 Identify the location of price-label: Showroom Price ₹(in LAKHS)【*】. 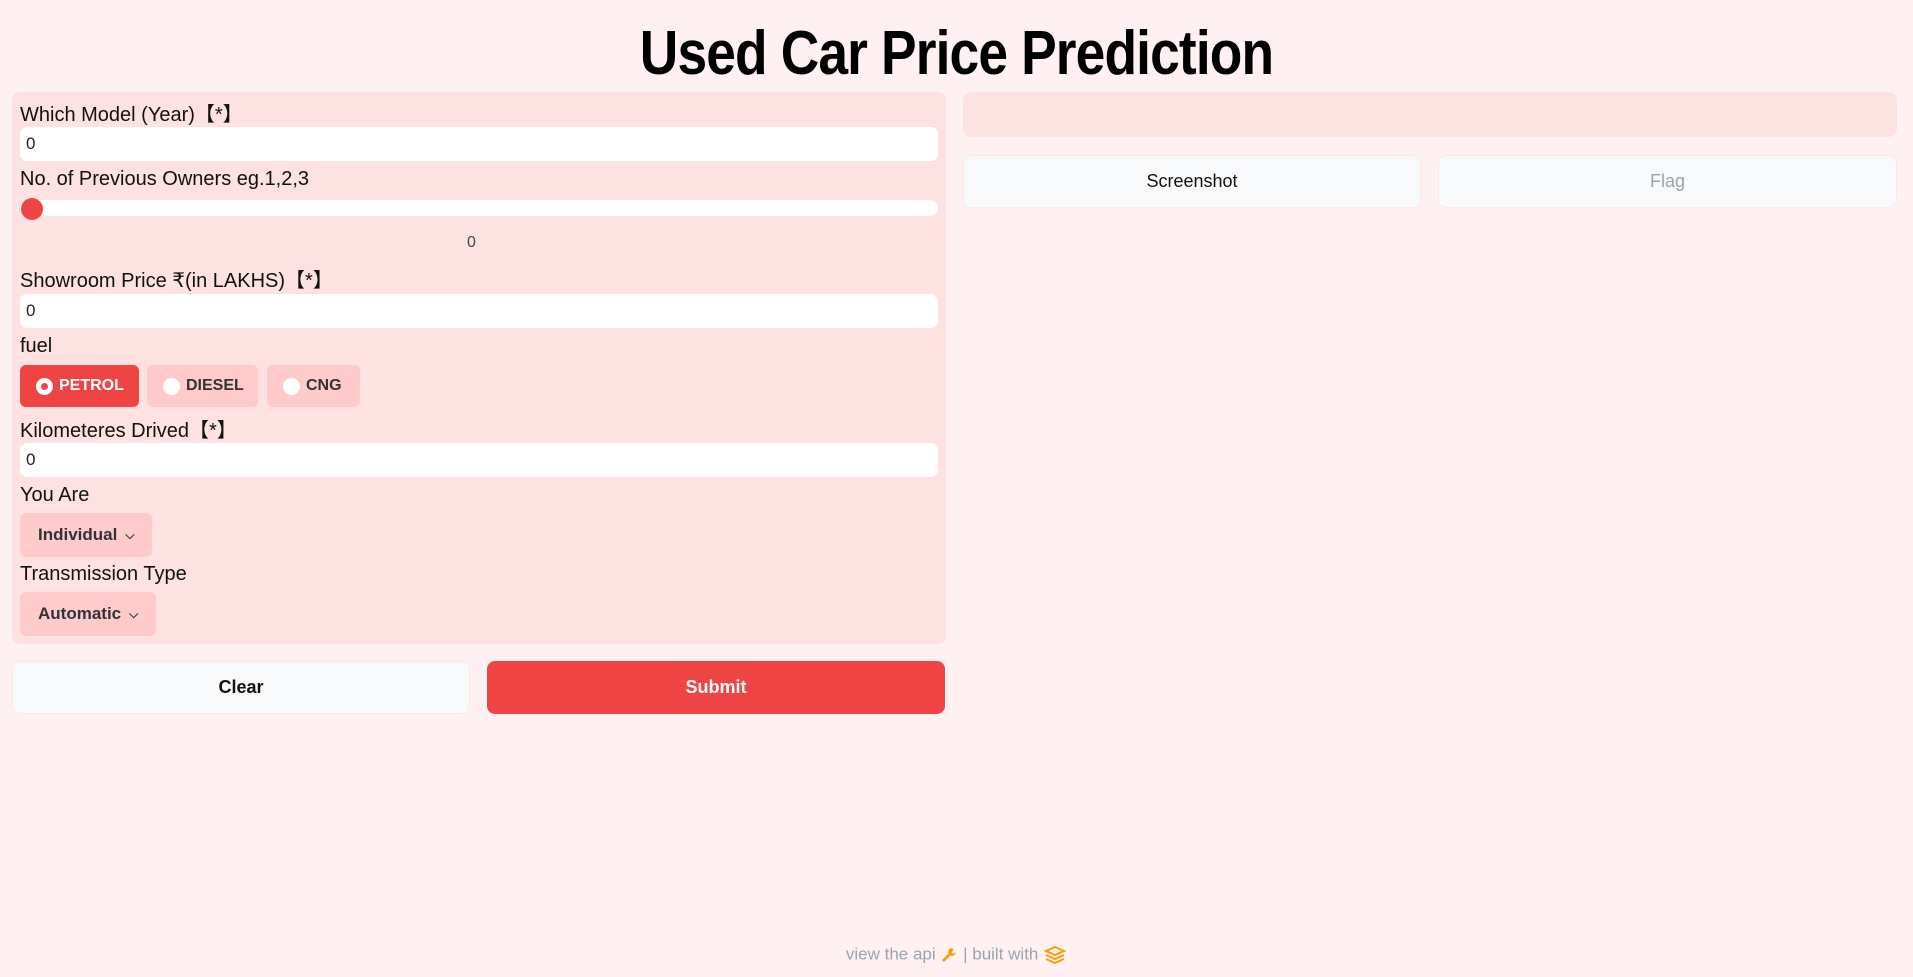
(176, 281).